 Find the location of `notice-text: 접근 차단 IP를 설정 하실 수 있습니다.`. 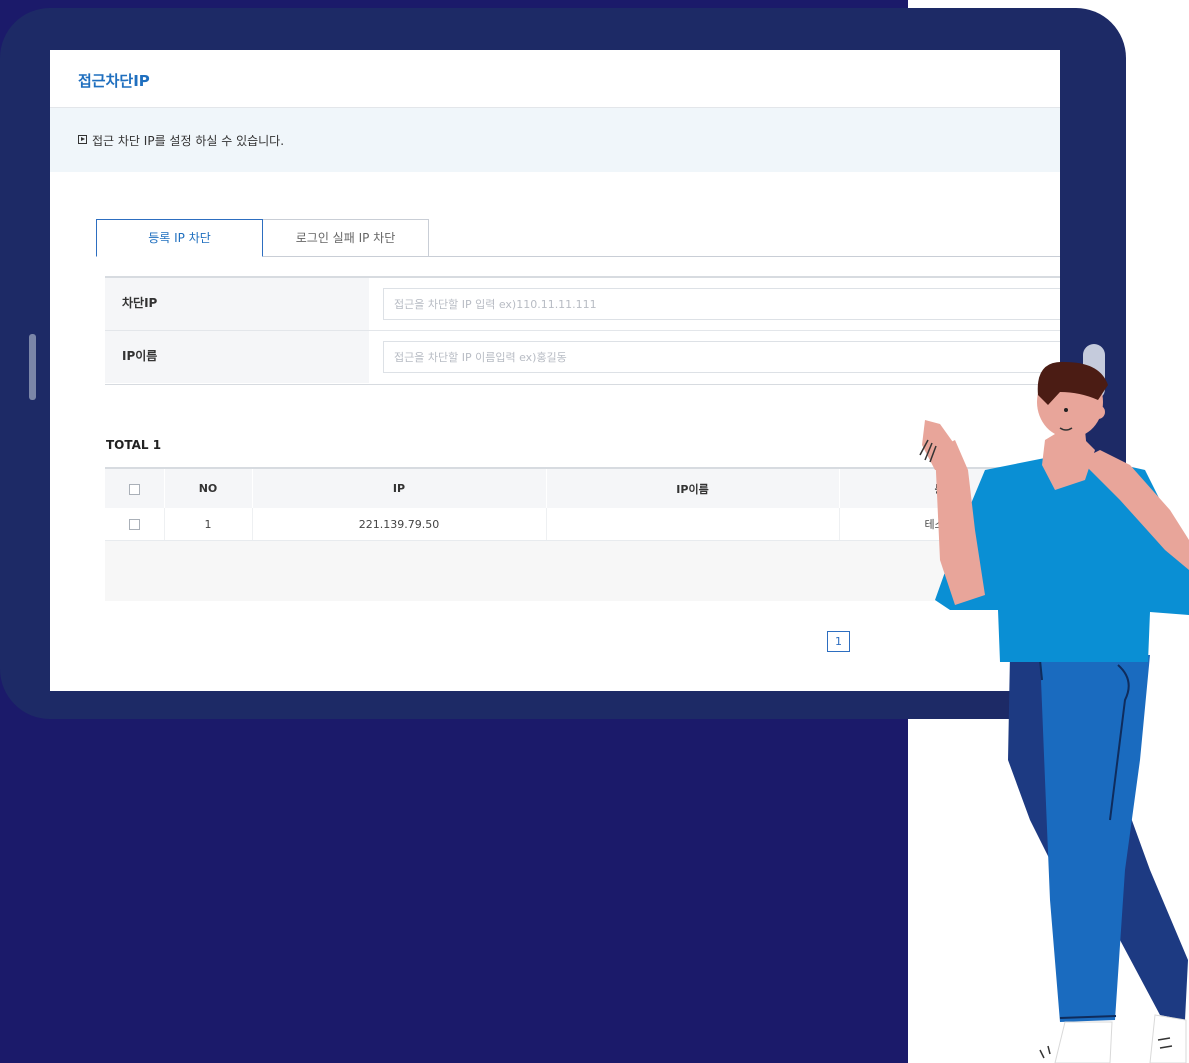

notice-text: 접근 차단 IP를 설정 하실 수 있습니다. is located at coordinates (188, 141).